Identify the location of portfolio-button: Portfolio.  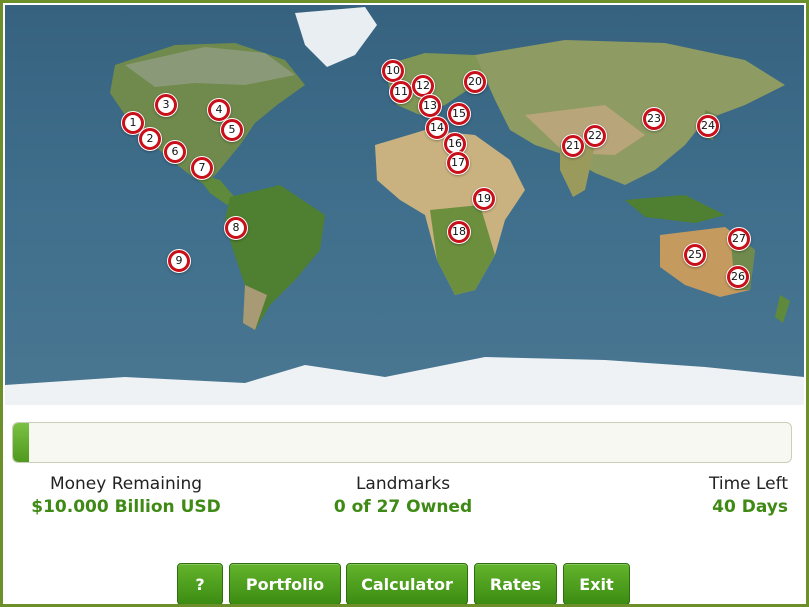
(285, 583).